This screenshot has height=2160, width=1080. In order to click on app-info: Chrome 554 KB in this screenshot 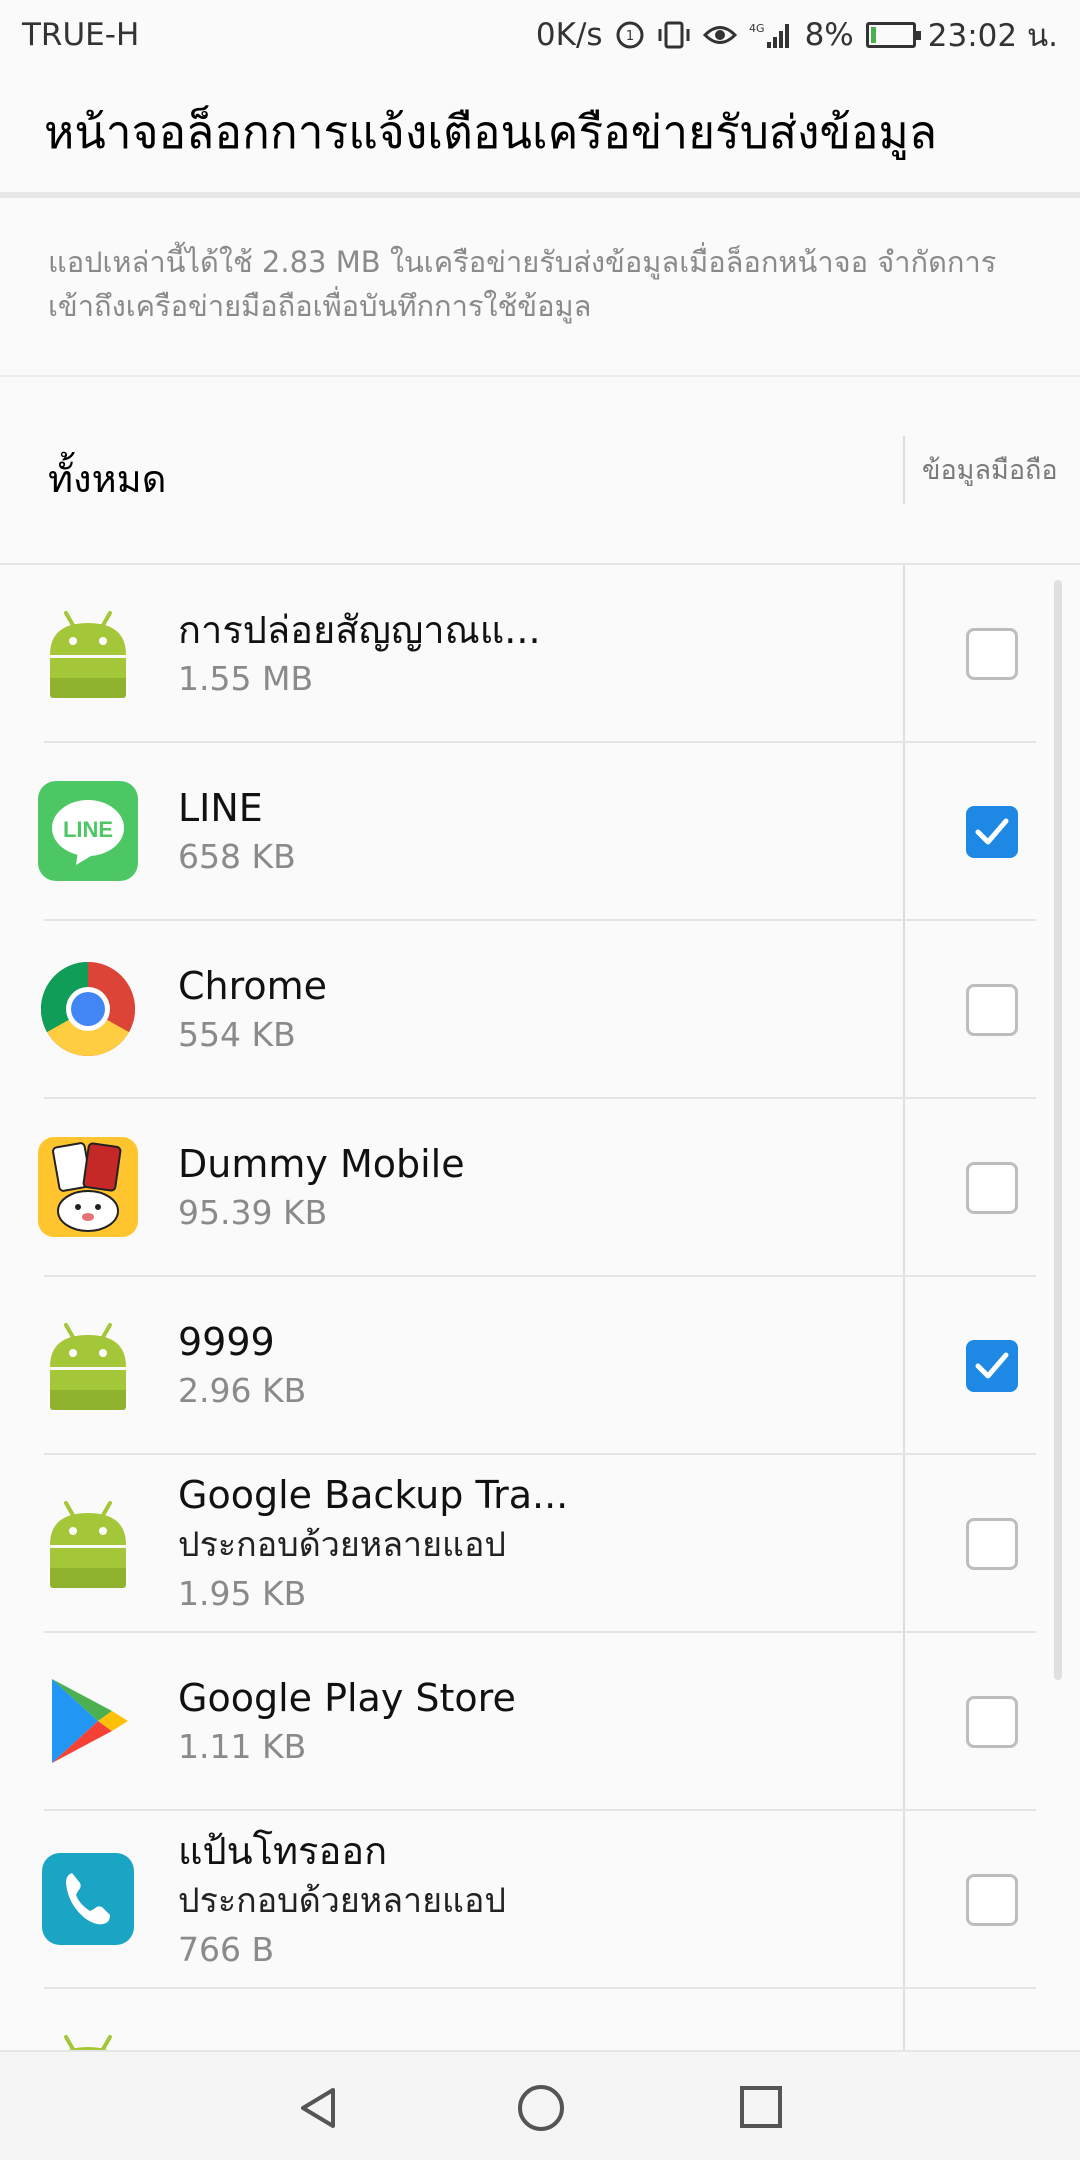, I will do `click(528, 1010)`.